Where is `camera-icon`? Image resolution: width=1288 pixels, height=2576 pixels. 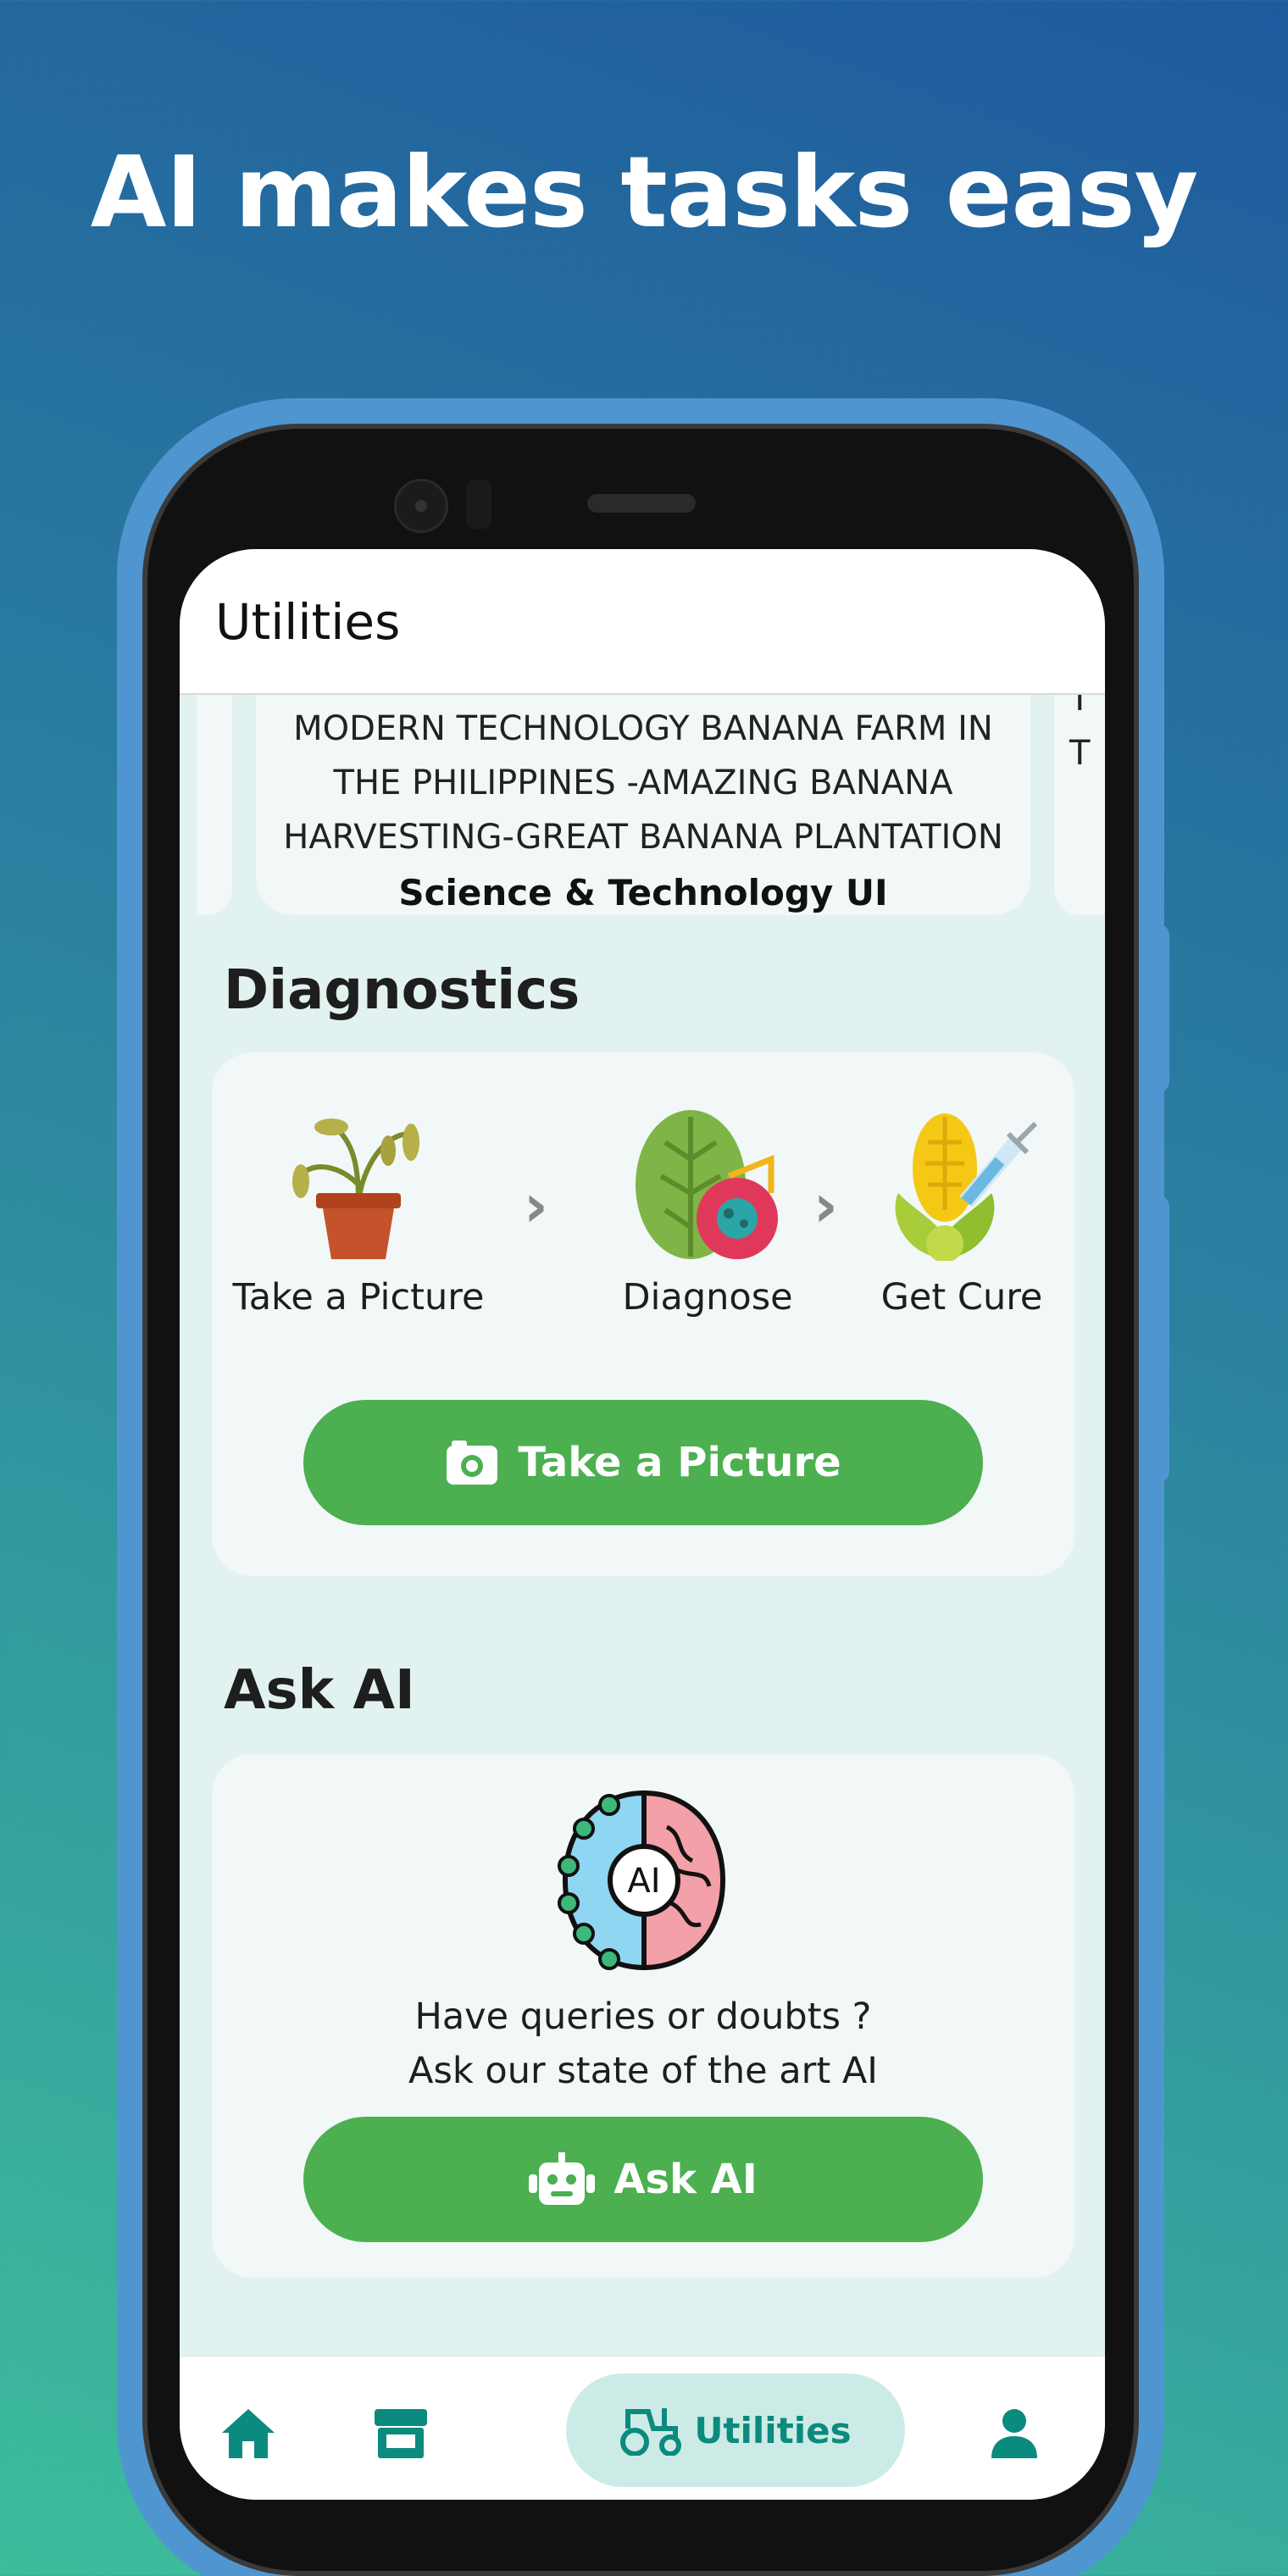 camera-icon is located at coordinates (472, 1463).